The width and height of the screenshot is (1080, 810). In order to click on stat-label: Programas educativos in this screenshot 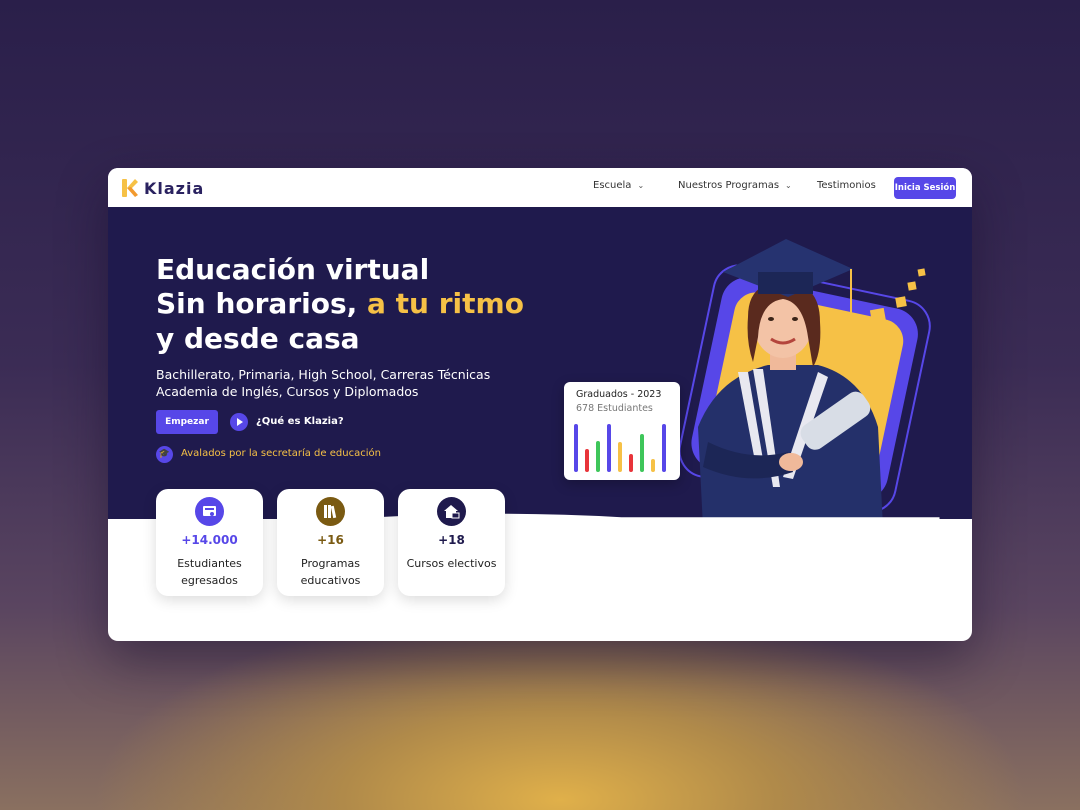, I will do `click(330, 572)`.